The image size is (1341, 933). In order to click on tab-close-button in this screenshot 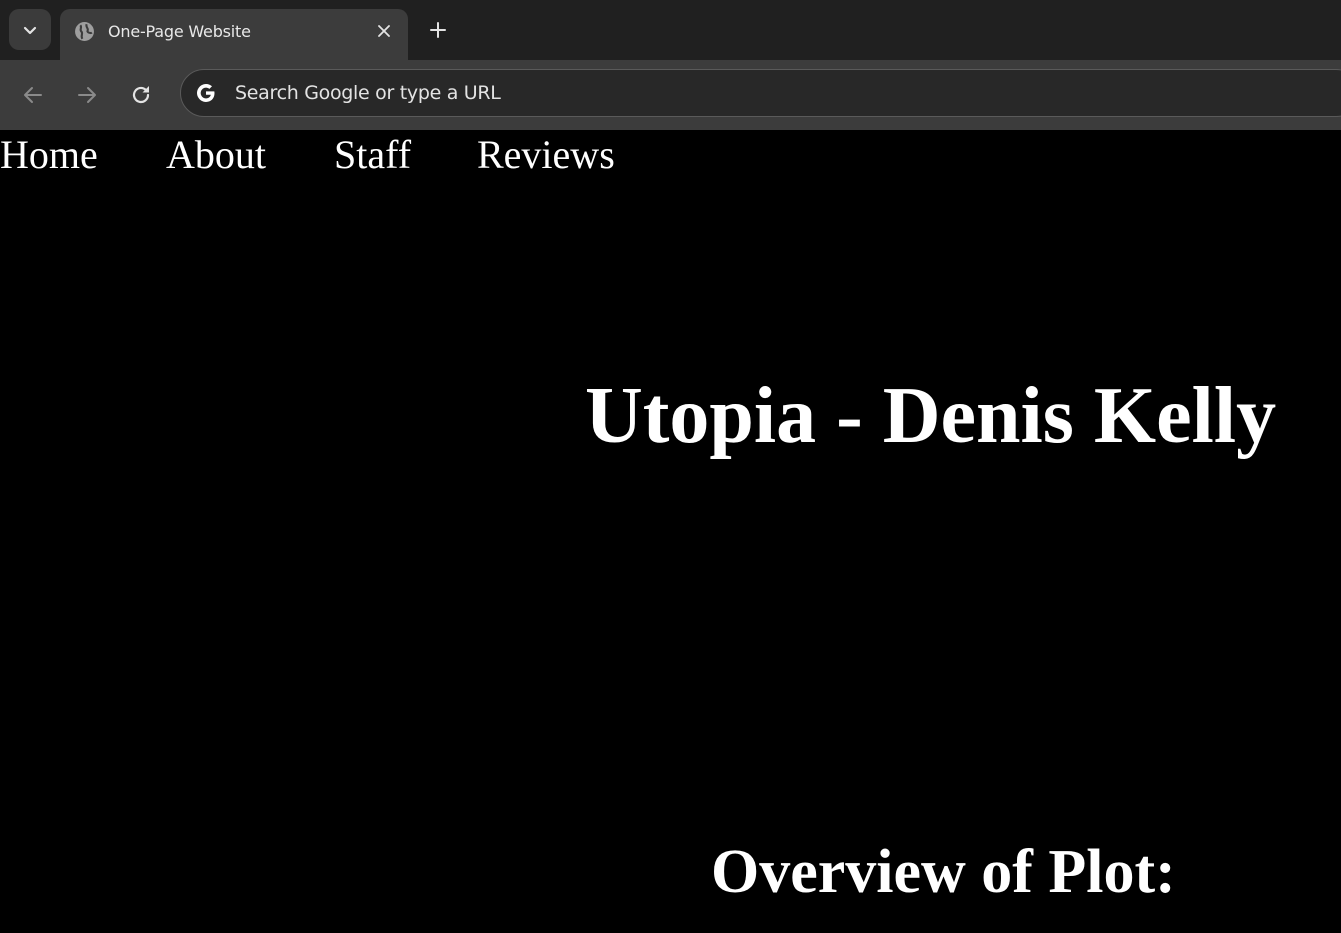, I will do `click(384, 31)`.